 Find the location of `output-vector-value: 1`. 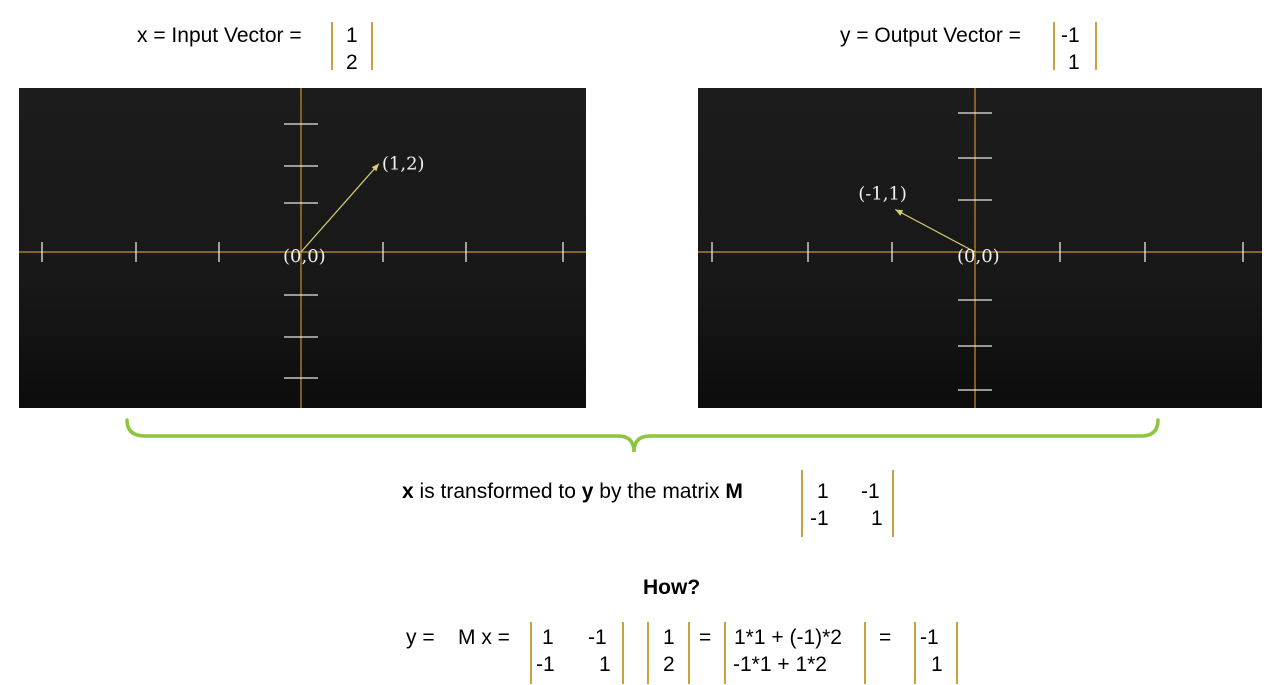

output-vector-value: 1 is located at coordinates (1074, 62).